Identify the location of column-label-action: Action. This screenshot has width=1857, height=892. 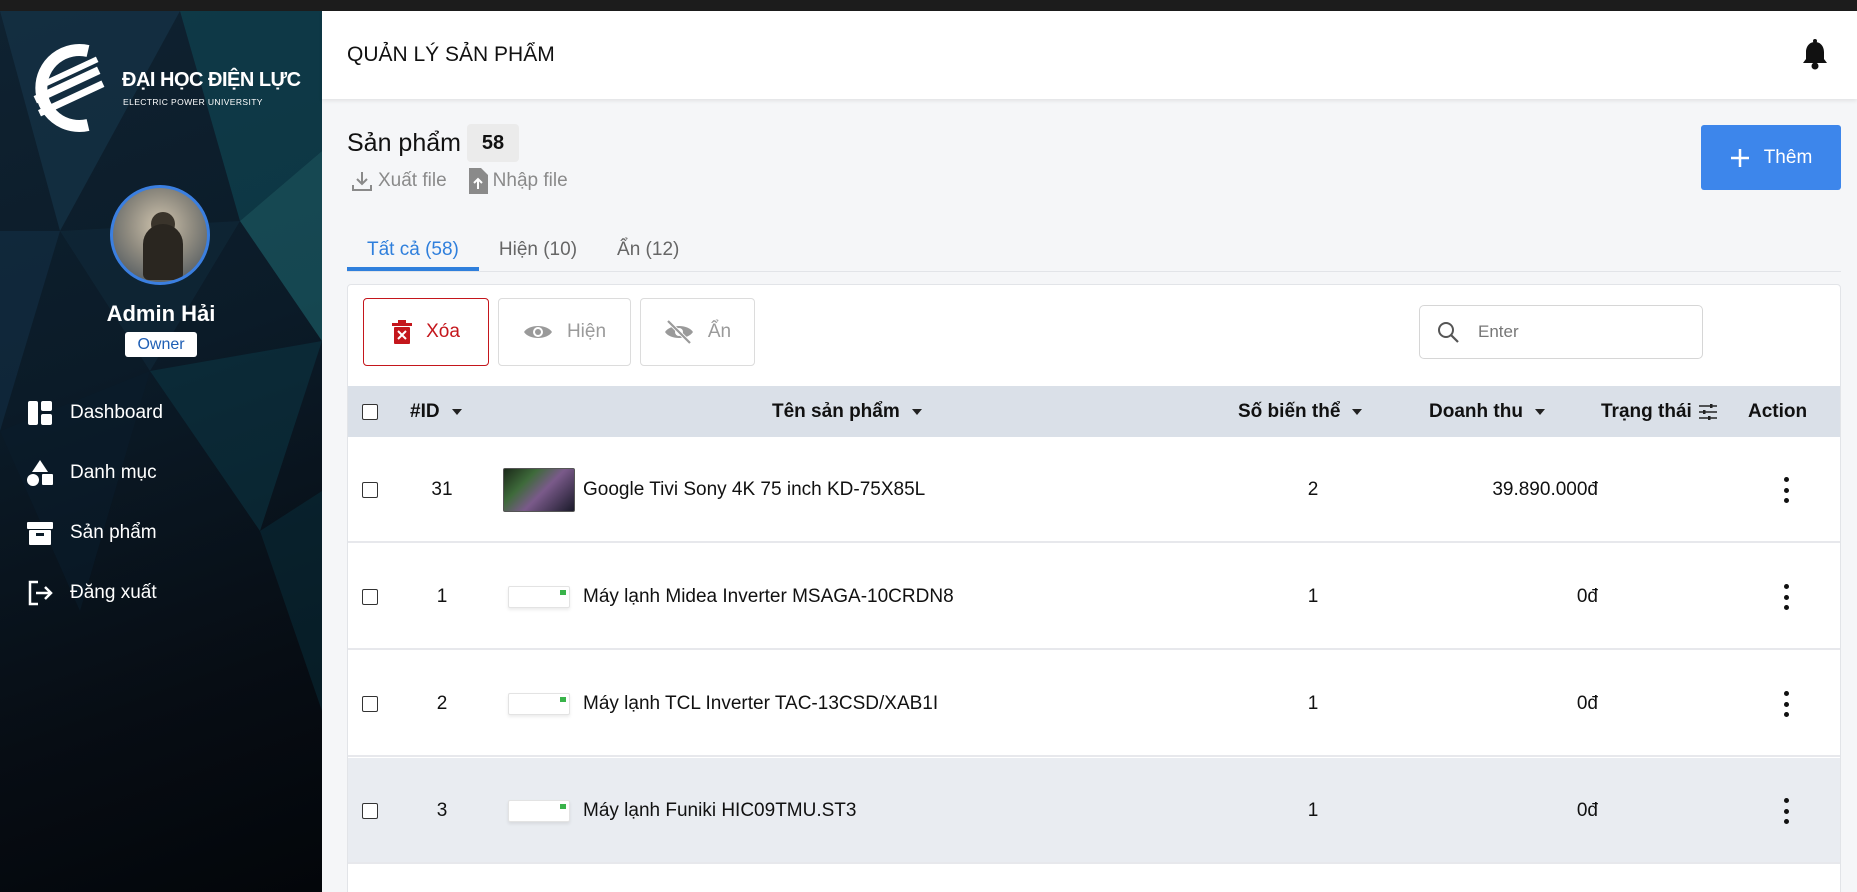
(1778, 411).